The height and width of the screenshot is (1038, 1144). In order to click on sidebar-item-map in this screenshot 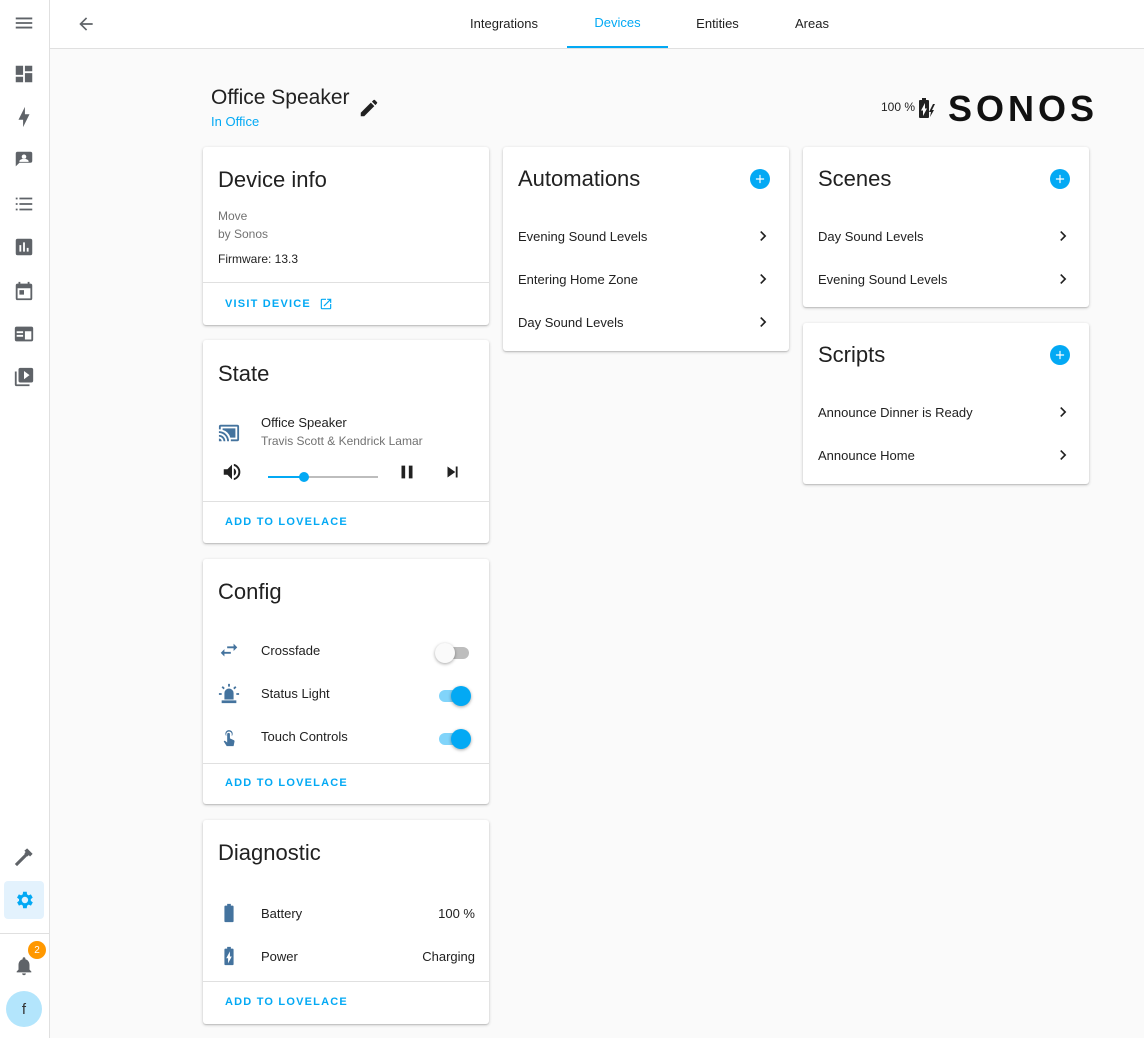, I will do `click(24, 160)`.